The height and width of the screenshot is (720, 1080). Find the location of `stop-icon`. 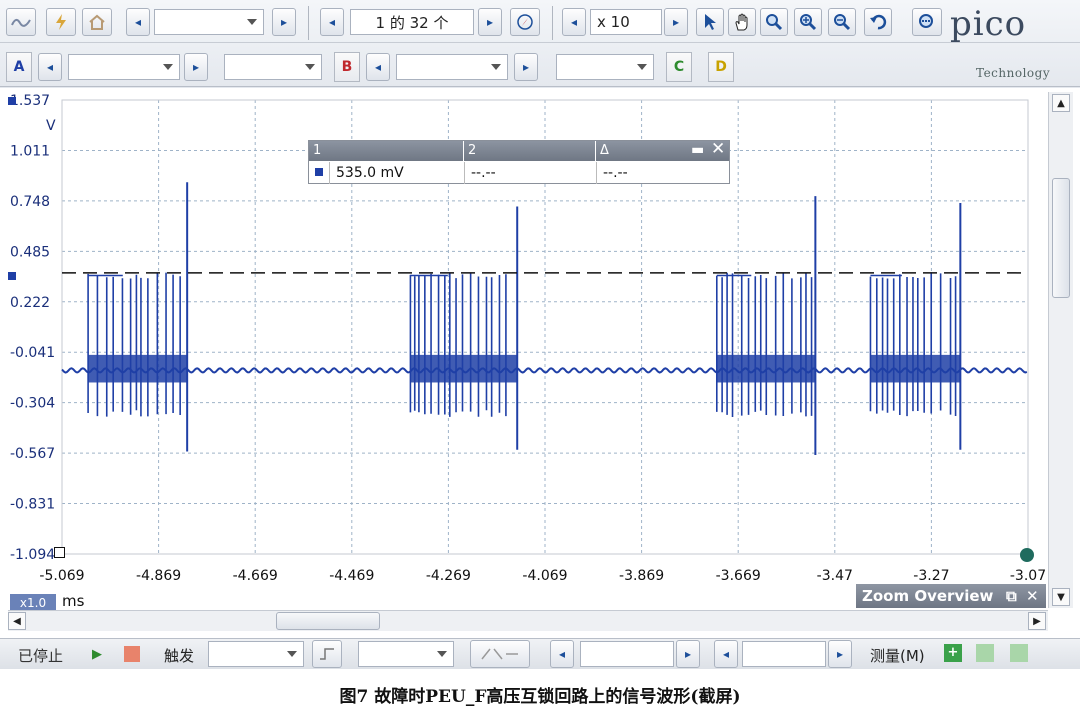

stop-icon is located at coordinates (132, 654).